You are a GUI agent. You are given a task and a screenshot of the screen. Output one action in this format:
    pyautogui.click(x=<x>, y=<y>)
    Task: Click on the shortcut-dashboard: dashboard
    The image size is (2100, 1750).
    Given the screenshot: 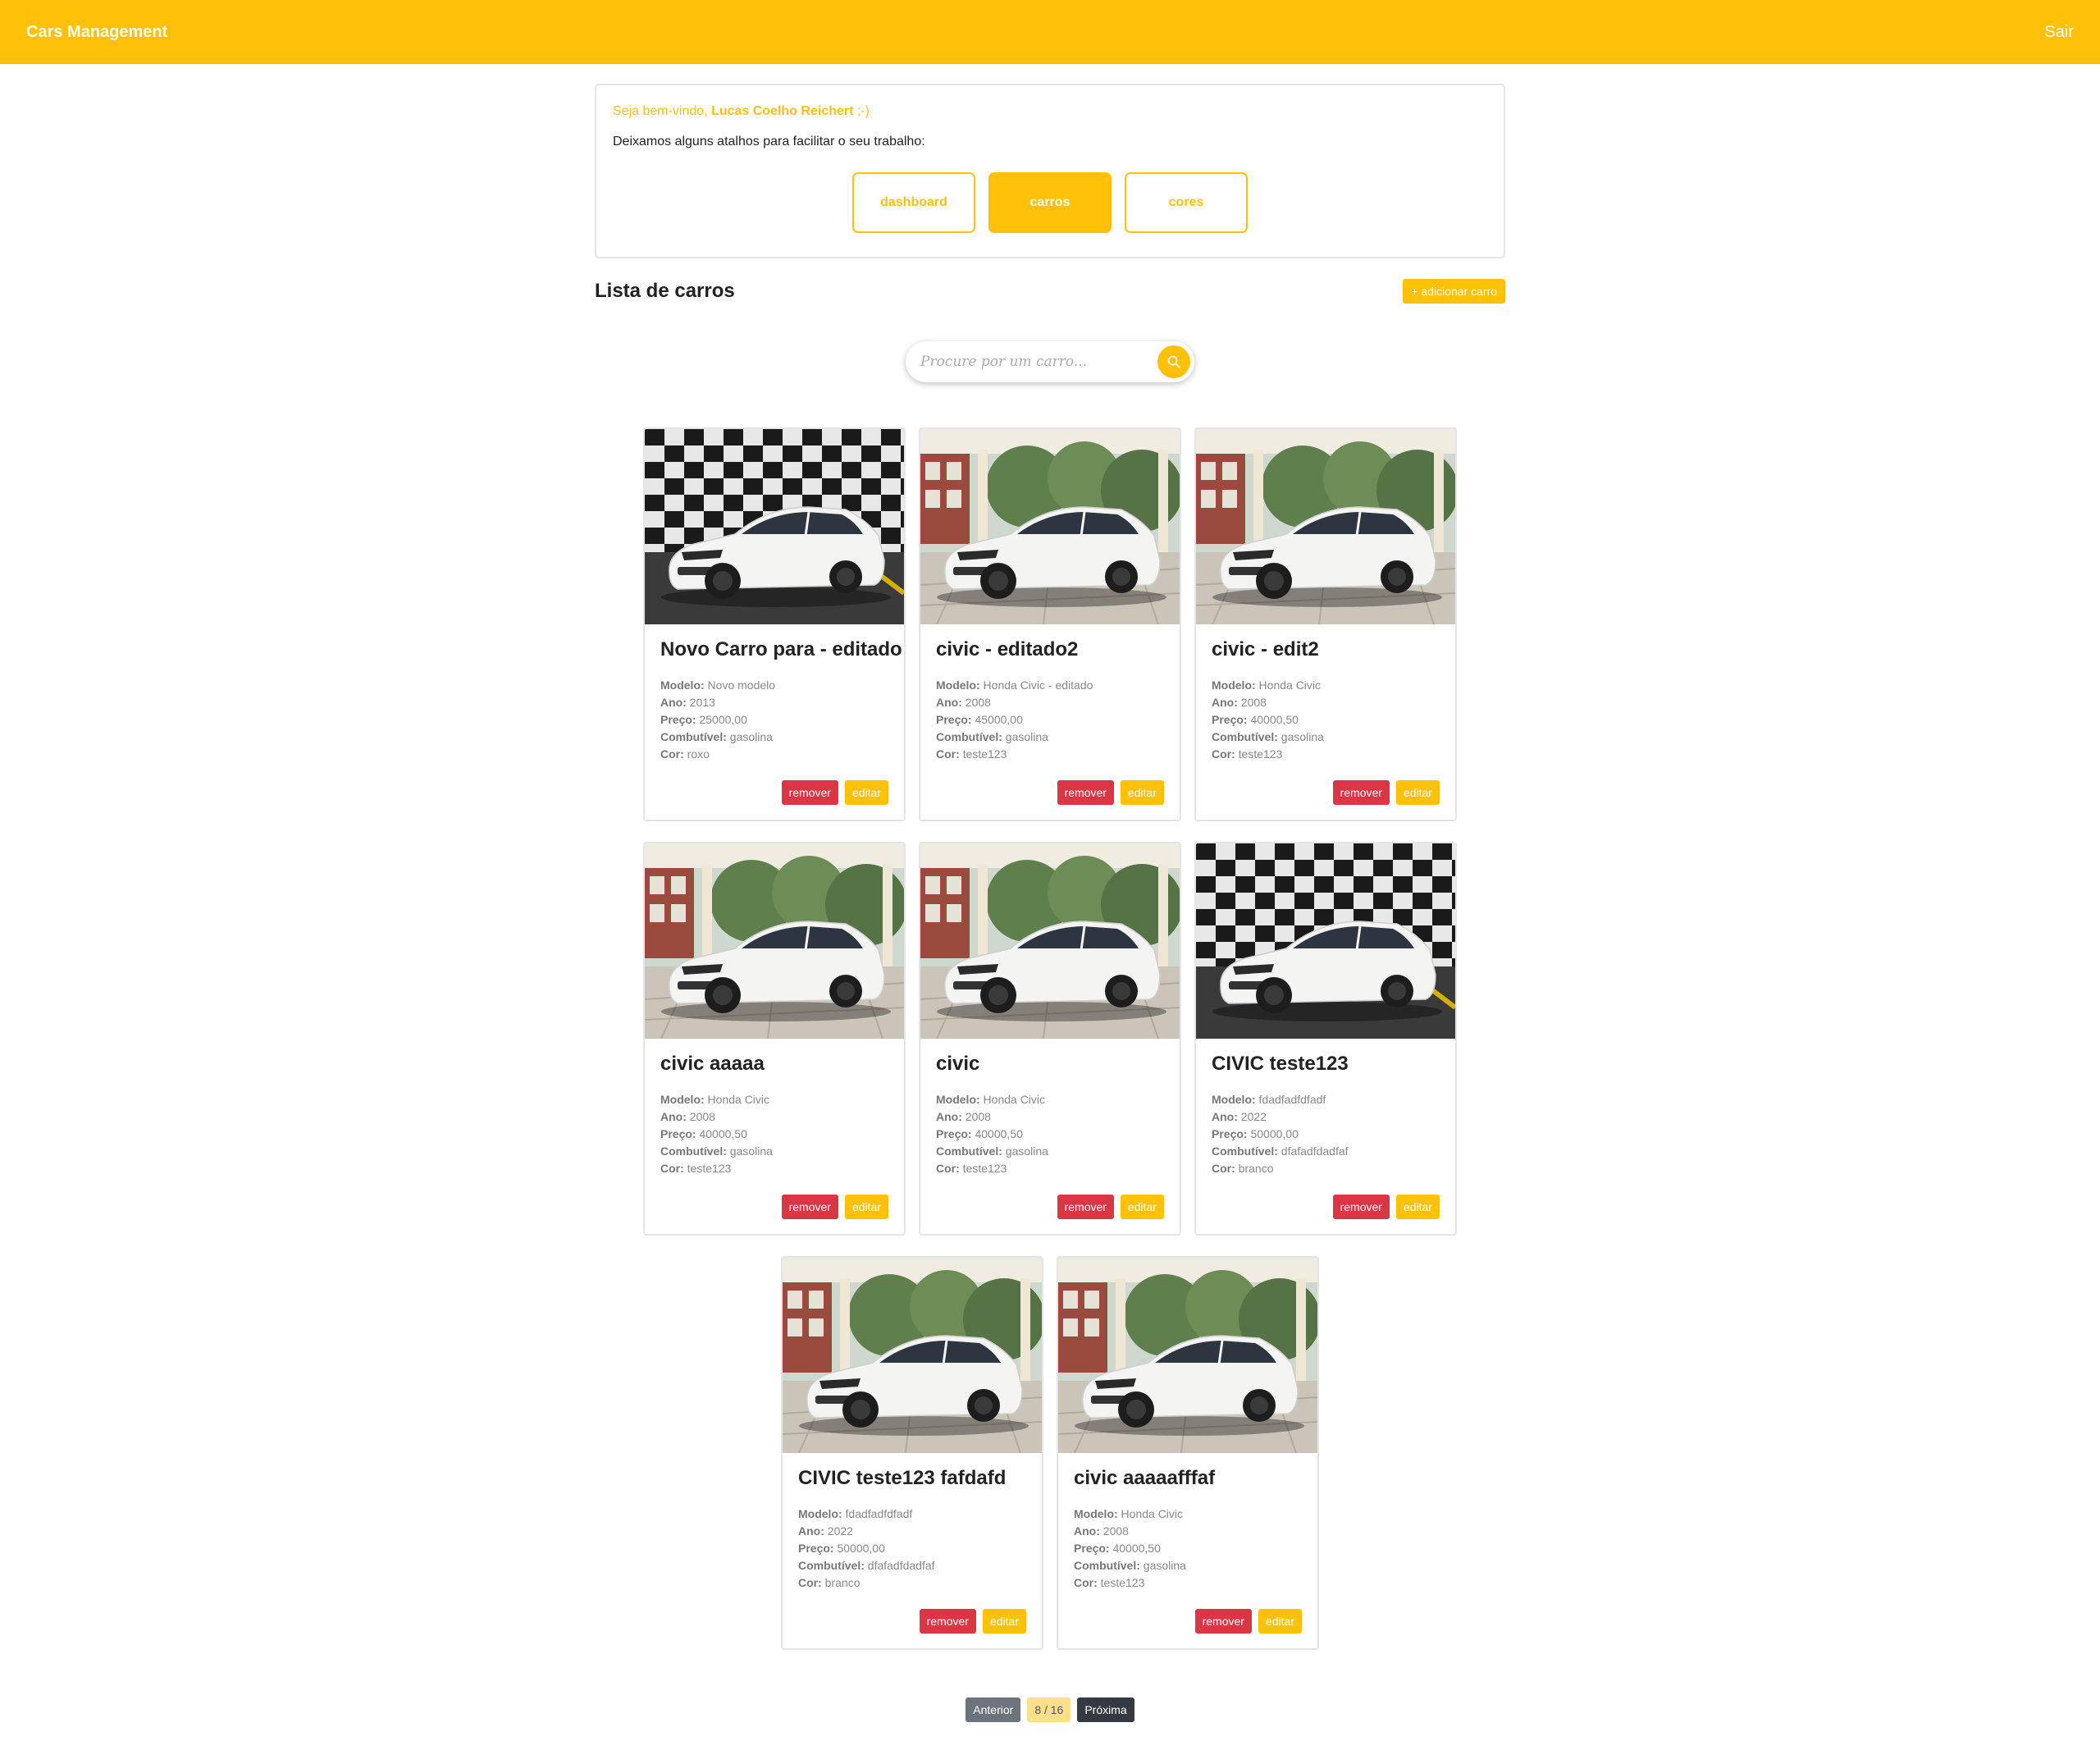 What is the action you would take?
    pyautogui.click(x=914, y=202)
    